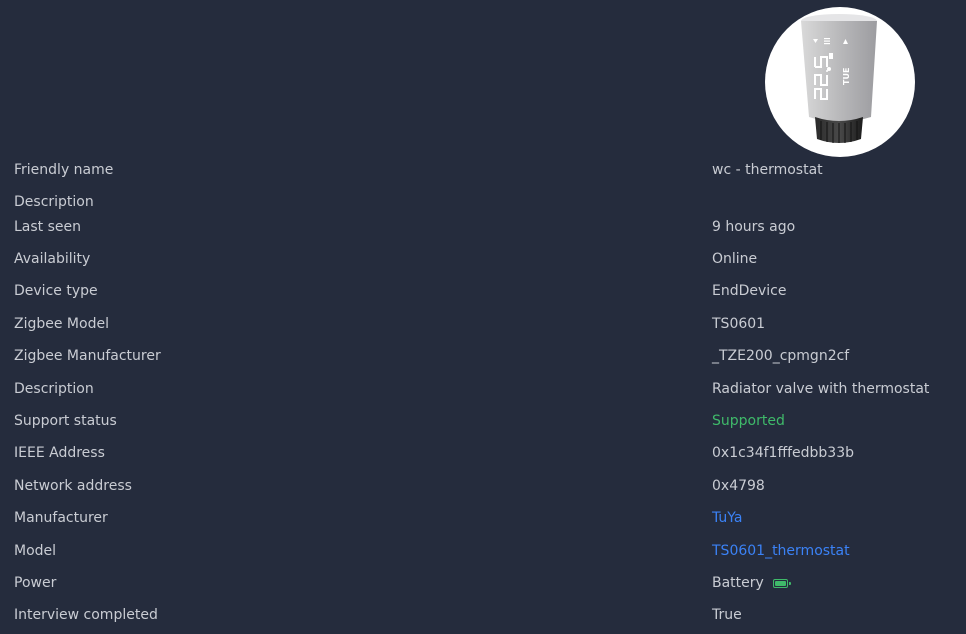 This screenshot has height=634, width=966. Describe the element at coordinates (73, 486) in the screenshot. I see `row-label: Network address` at that location.